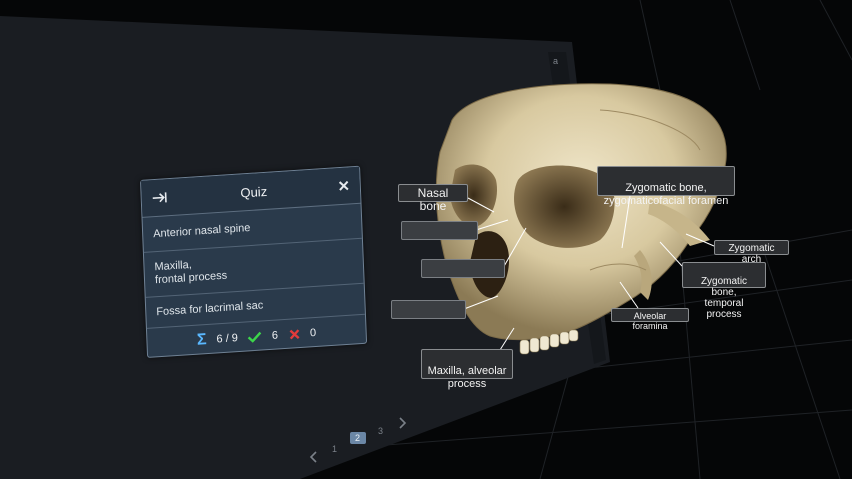  Describe the element at coordinates (403, 423) in the screenshot. I see `chevron-right-icon` at that location.